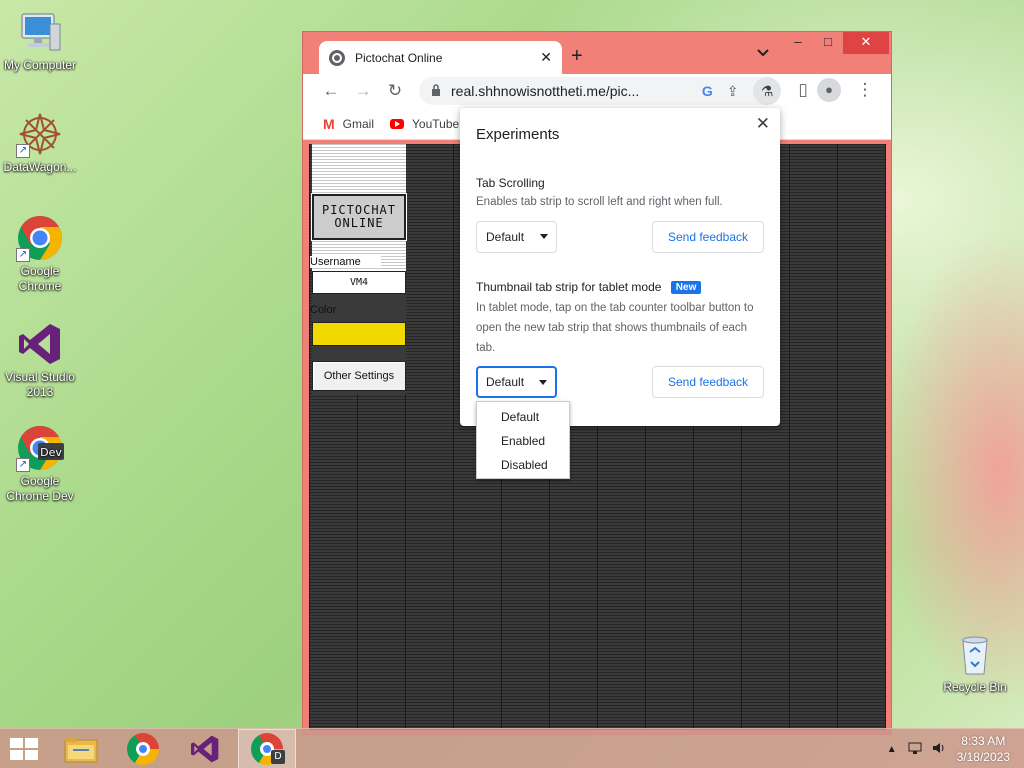  I want to click on recycle-bin-icon, so click(975, 654).